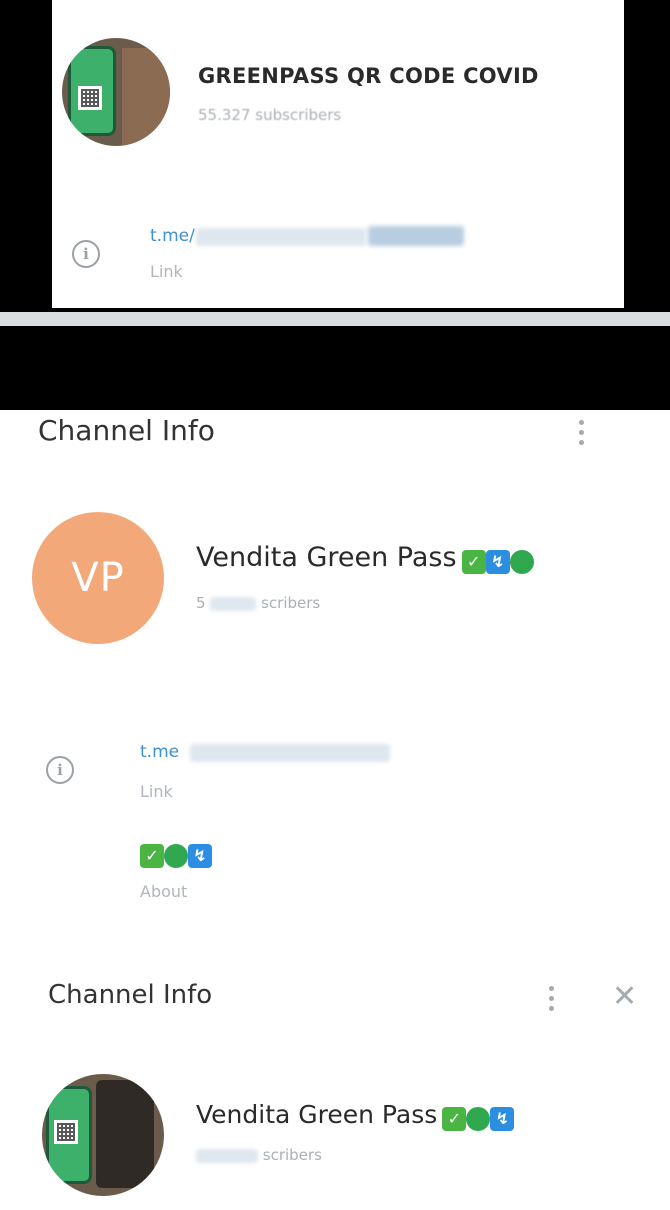 The width and height of the screenshot is (670, 1210). What do you see at coordinates (258, 603) in the screenshot?
I see `subscriber-count: 5 scribers` at bounding box center [258, 603].